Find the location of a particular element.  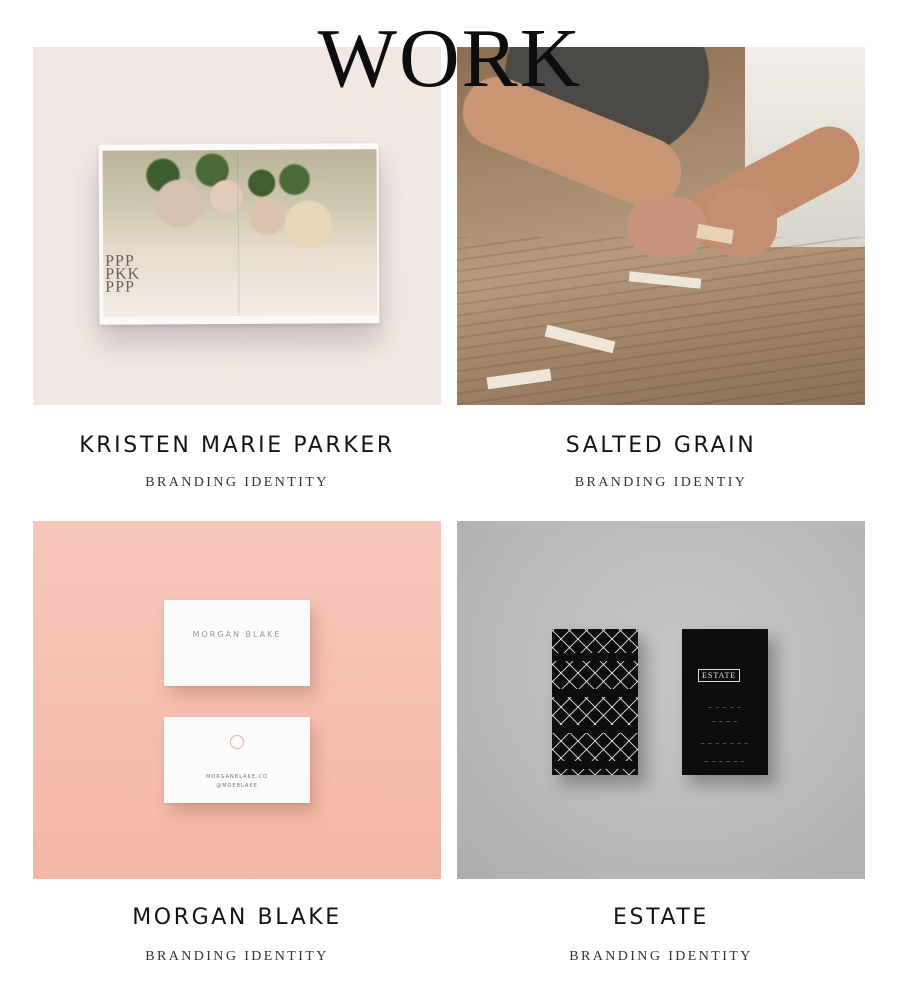

page-title: WORK is located at coordinates (450, 58).